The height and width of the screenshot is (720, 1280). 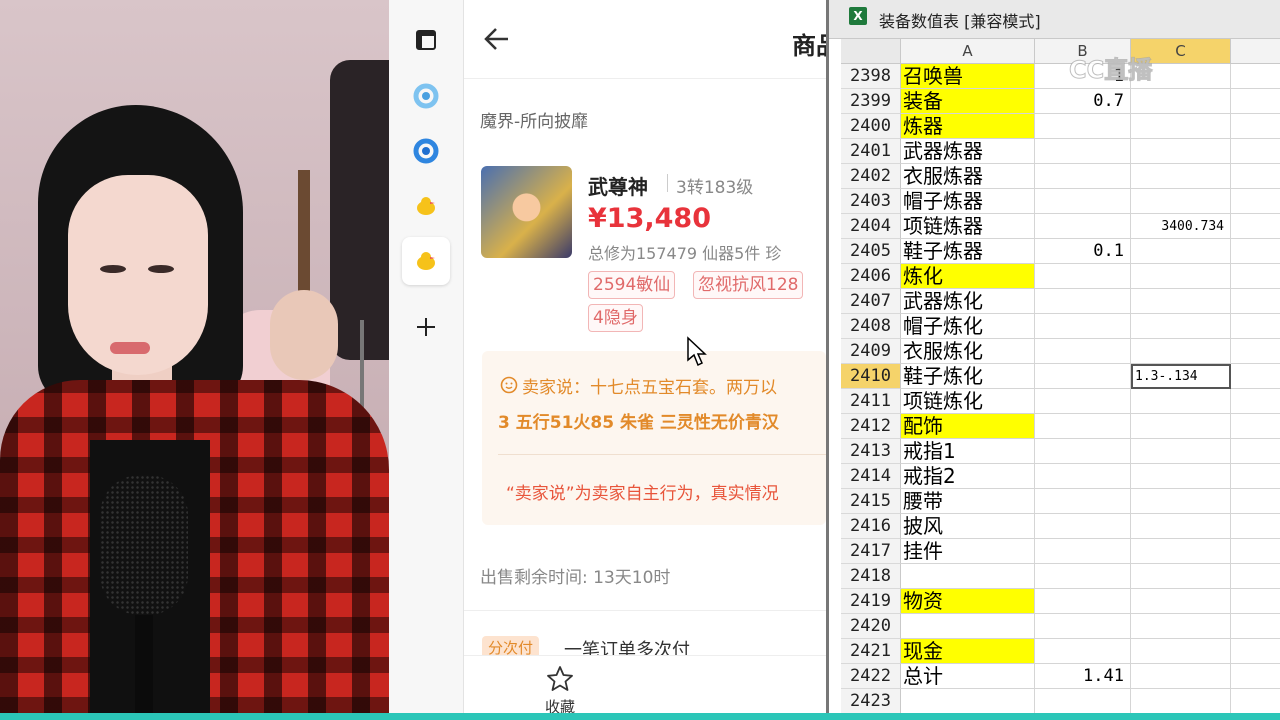 What do you see at coordinates (871, 426) in the screenshot?
I see `row-header: 2412` at bounding box center [871, 426].